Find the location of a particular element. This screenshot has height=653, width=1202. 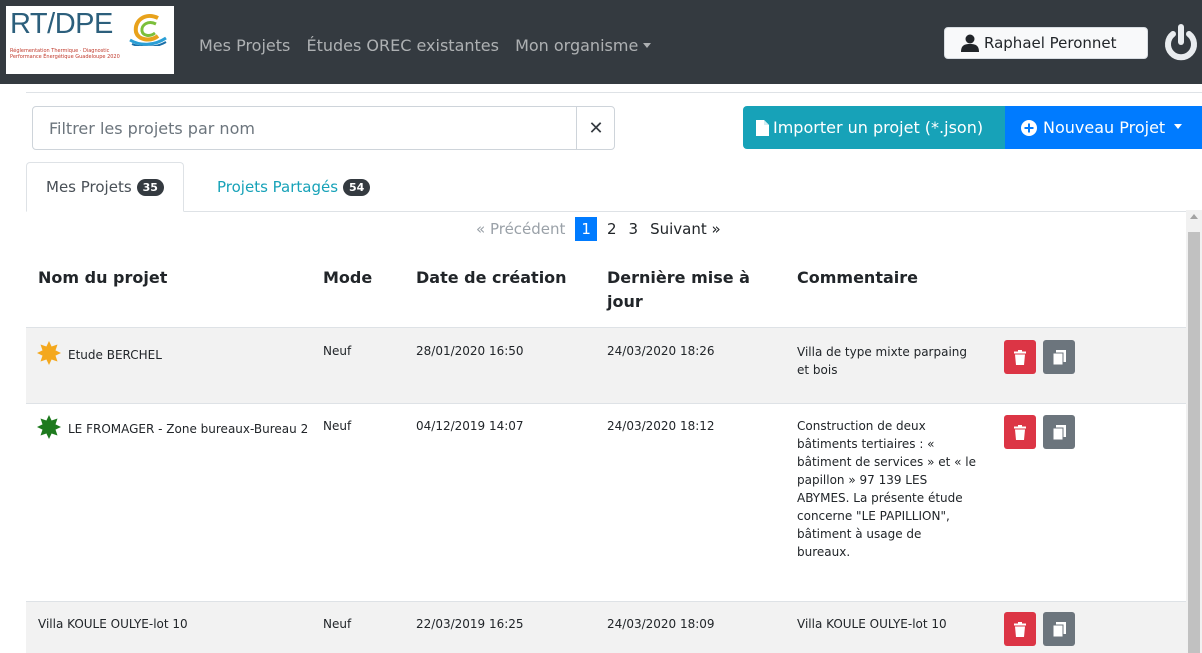

count-badge: 35 is located at coordinates (150, 187).